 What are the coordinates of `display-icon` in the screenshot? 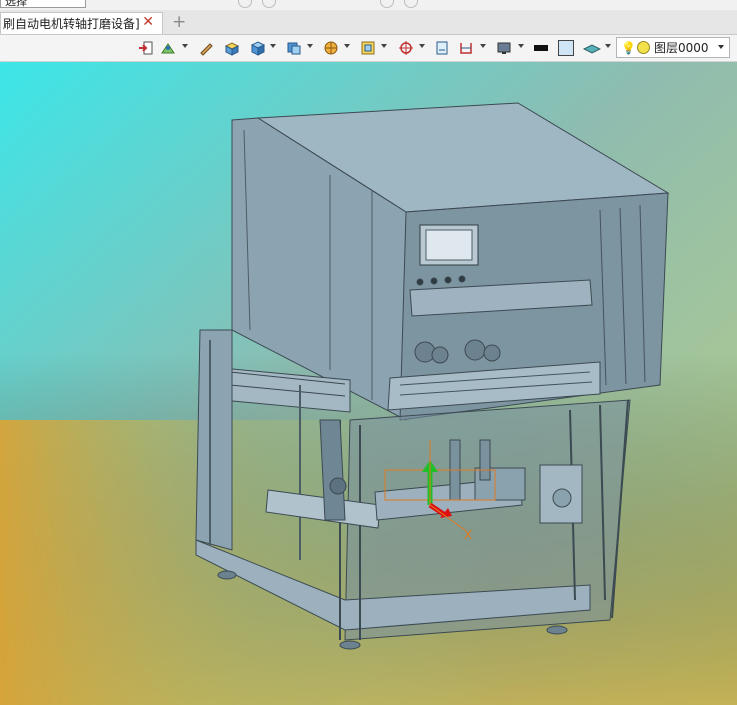 It's located at (504, 48).